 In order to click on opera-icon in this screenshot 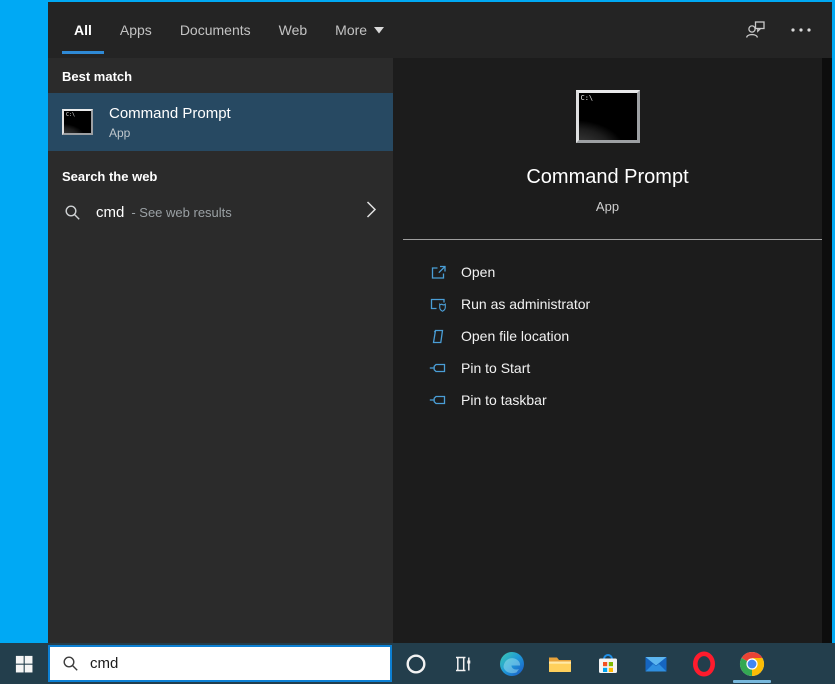, I will do `click(704, 663)`.